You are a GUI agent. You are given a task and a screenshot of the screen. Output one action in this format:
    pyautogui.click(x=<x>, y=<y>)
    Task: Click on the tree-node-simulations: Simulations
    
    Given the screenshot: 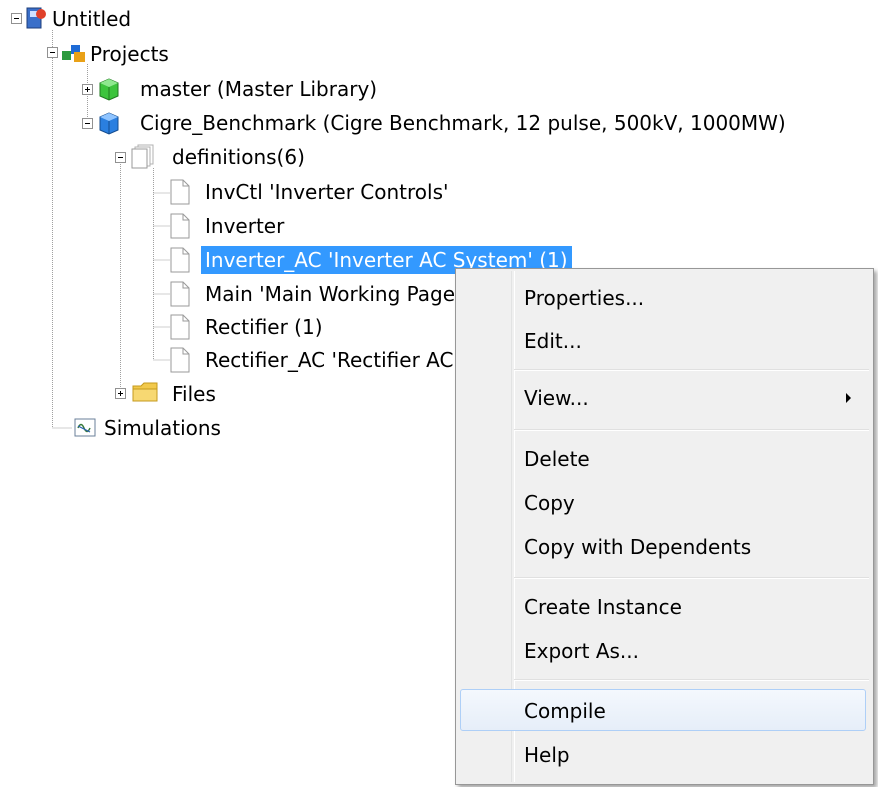 What is the action you would take?
    pyautogui.click(x=162, y=428)
    